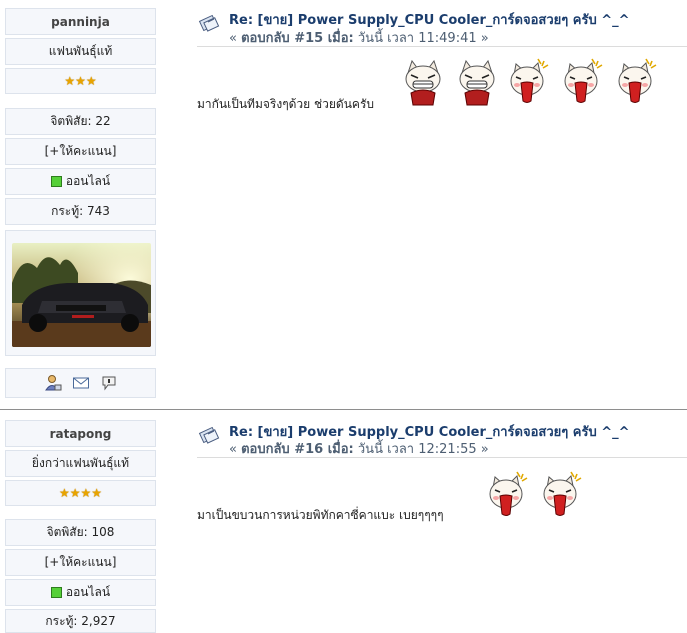  Describe the element at coordinates (109, 383) in the screenshot. I see `personal-message-icon` at that location.